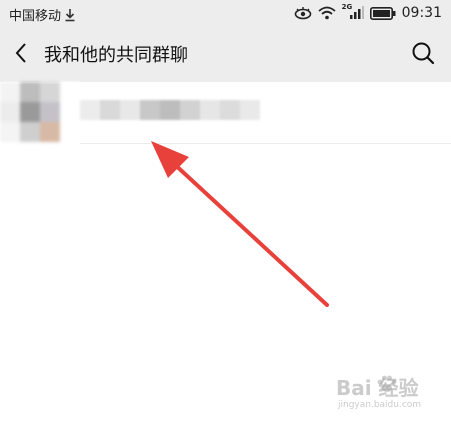  I want to click on search-button, so click(423, 53).